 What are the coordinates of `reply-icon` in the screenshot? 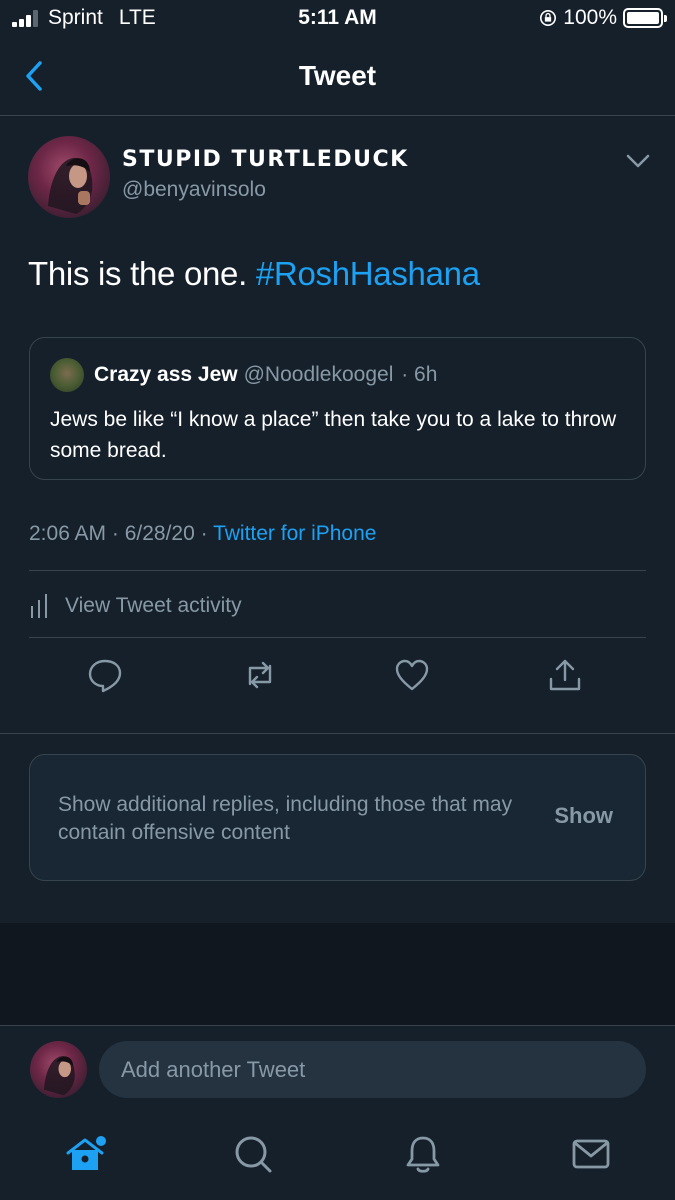 It's located at (105, 675).